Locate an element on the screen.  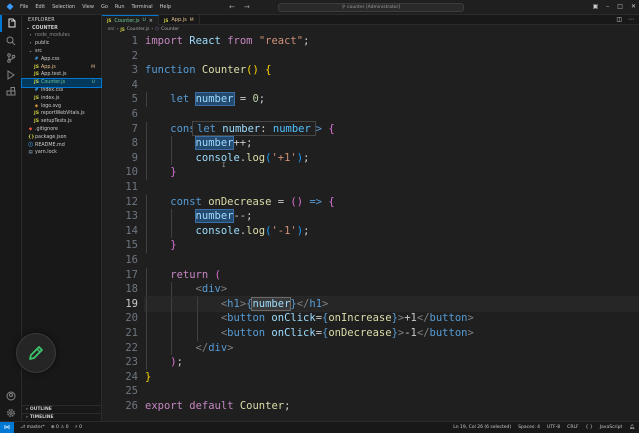
command-center-search: ⚲ counter [Administrator] is located at coordinates (371, 7).